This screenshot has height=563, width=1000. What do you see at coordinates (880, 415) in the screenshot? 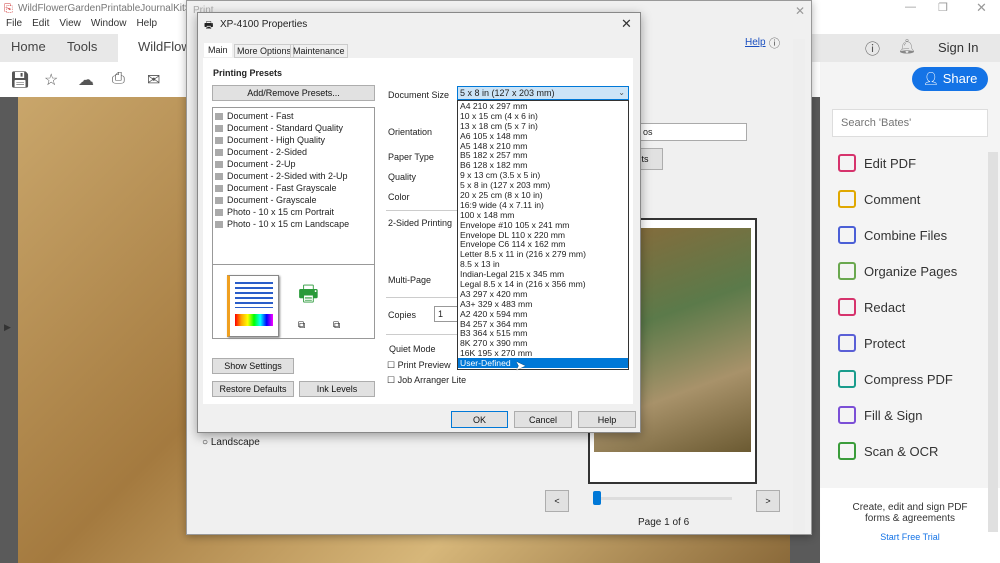
I see `tool-fill-sign: Fill & Sign` at bounding box center [880, 415].